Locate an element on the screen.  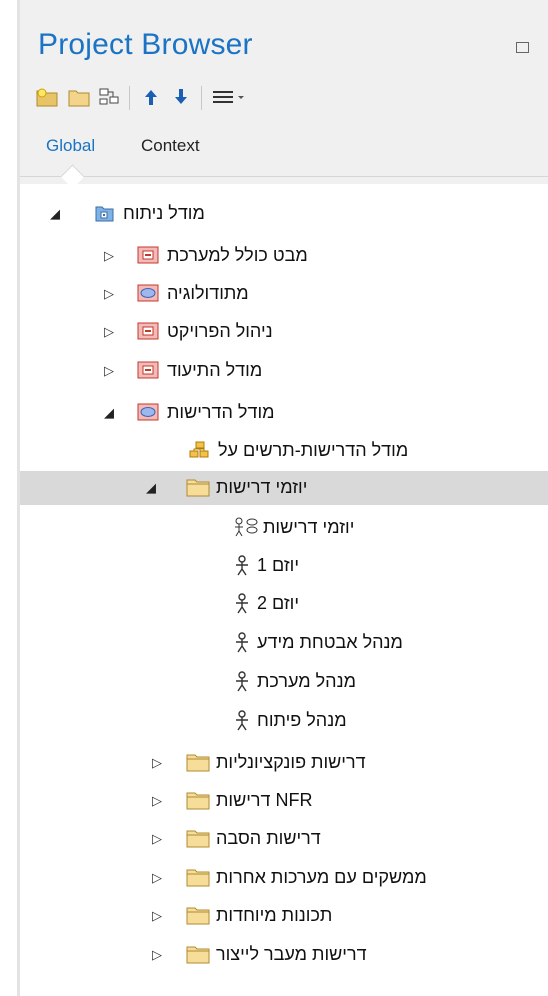
tree-item-label: יוזם 2 is located at coordinates (278, 603).